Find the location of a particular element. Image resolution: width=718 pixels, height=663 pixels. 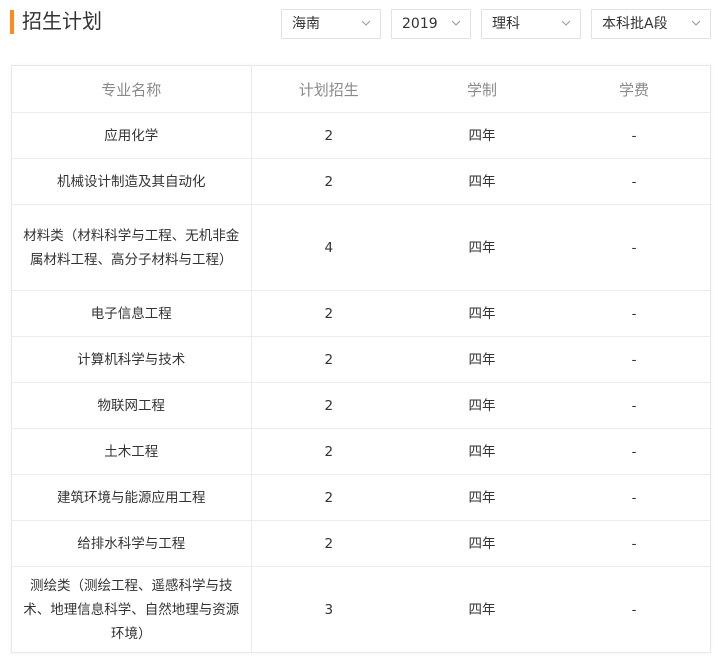

major-cell: 物联网工程 is located at coordinates (132, 405).